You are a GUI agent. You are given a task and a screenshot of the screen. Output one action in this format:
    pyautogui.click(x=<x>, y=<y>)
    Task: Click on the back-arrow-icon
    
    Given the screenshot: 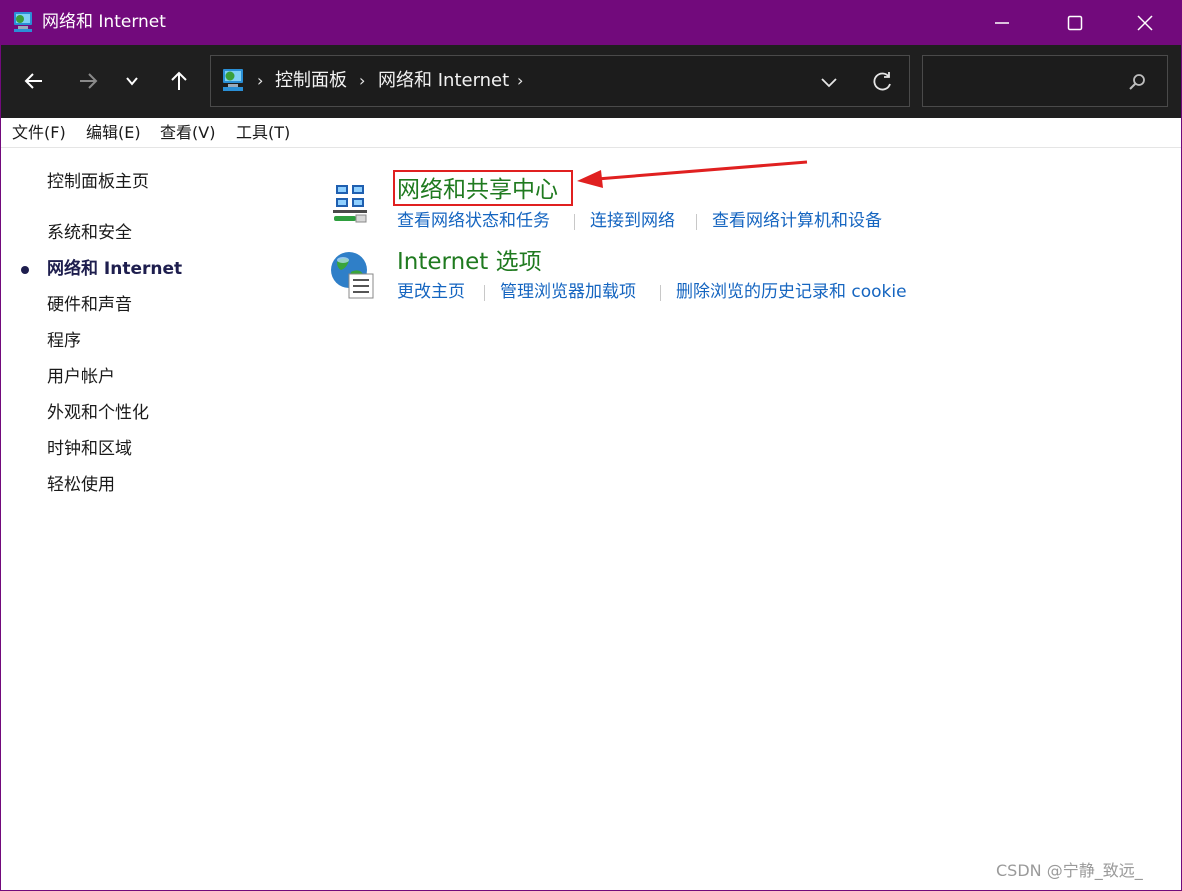 What is the action you would take?
    pyautogui.click(x=33, y=81)
    